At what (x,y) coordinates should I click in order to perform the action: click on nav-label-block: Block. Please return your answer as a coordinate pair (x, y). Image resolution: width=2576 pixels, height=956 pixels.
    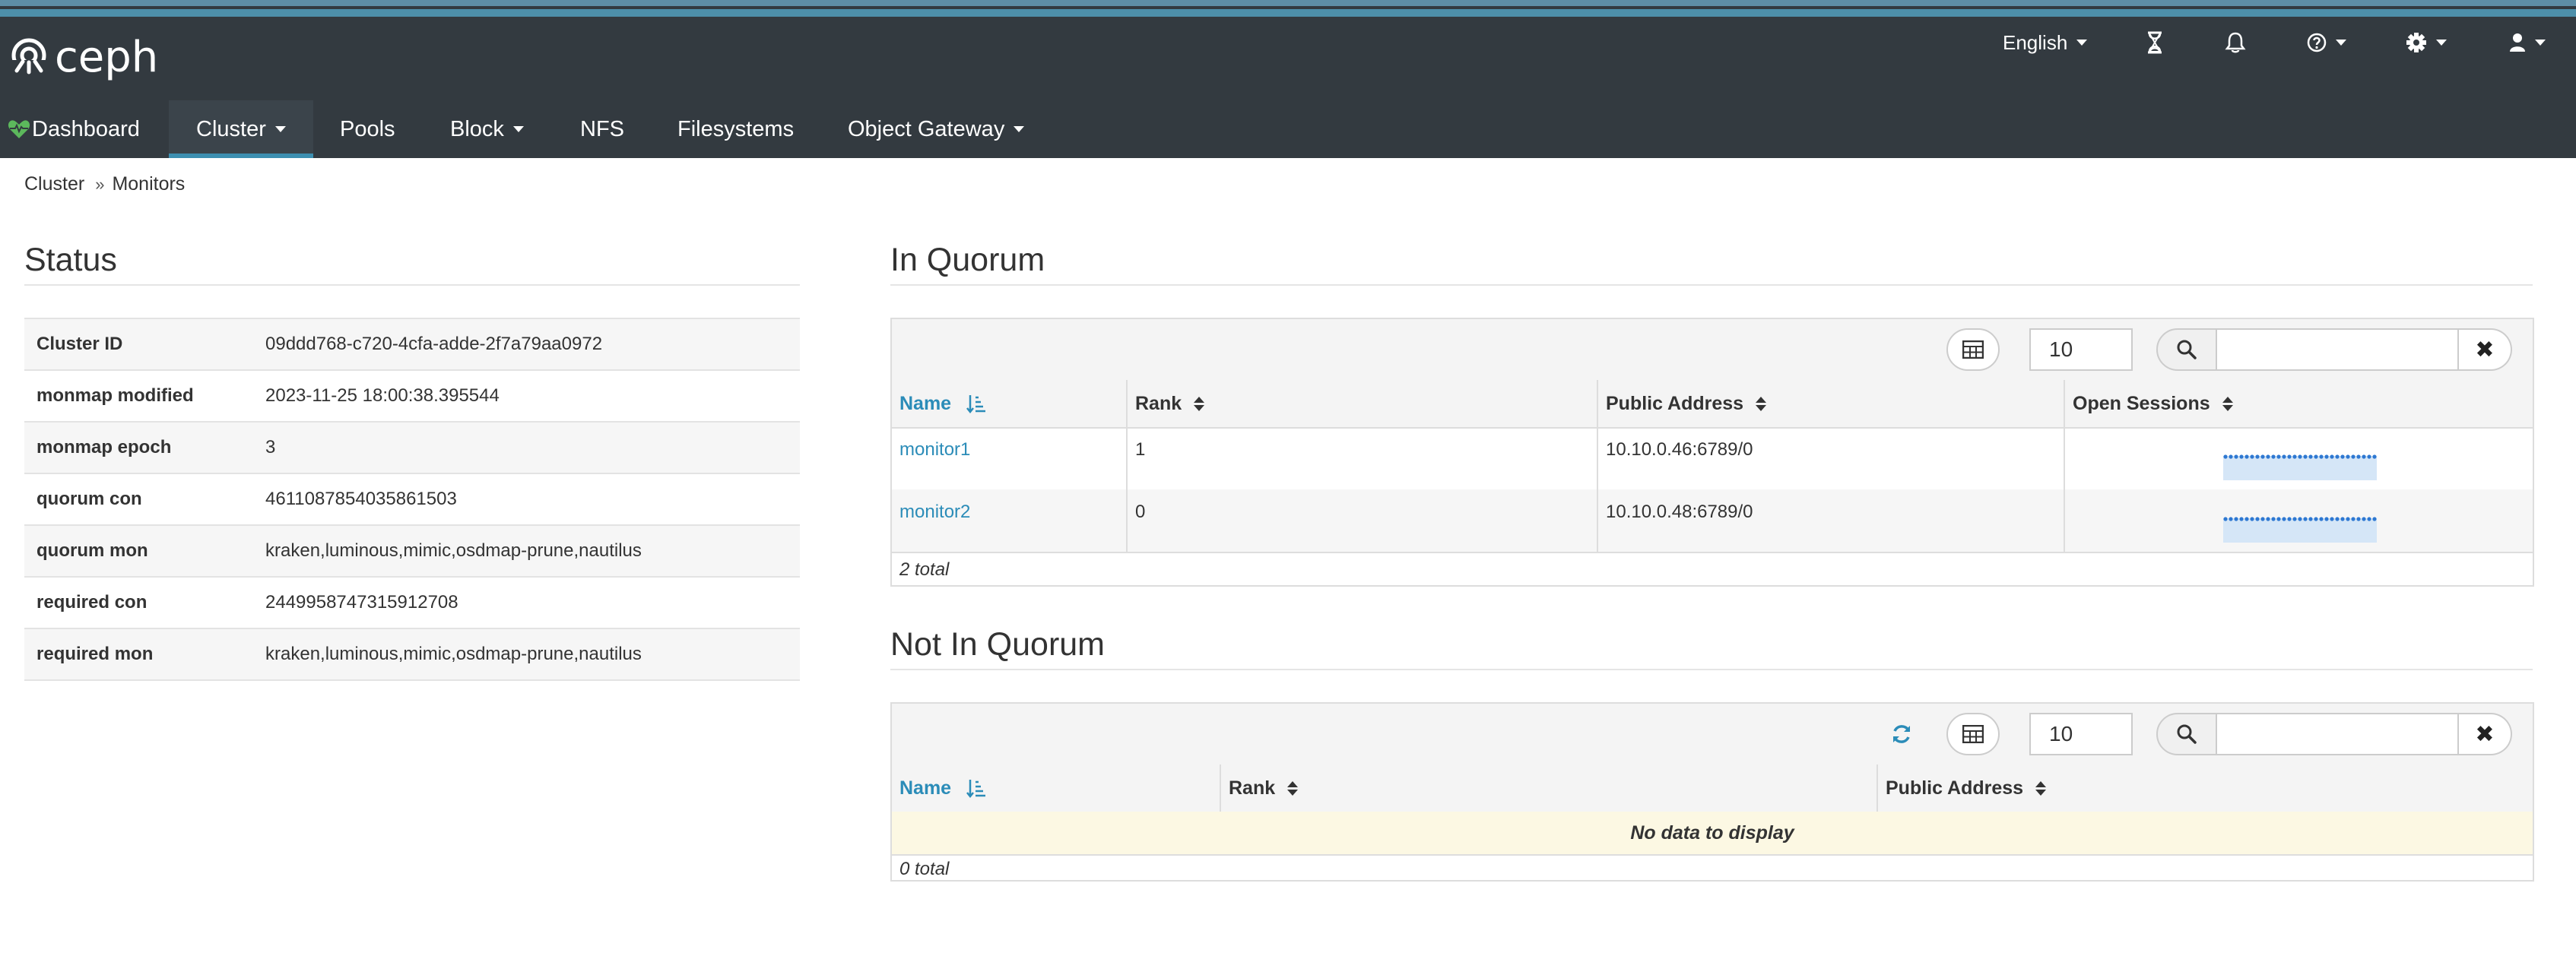
    Looking at the image, I should click on (477, 128).